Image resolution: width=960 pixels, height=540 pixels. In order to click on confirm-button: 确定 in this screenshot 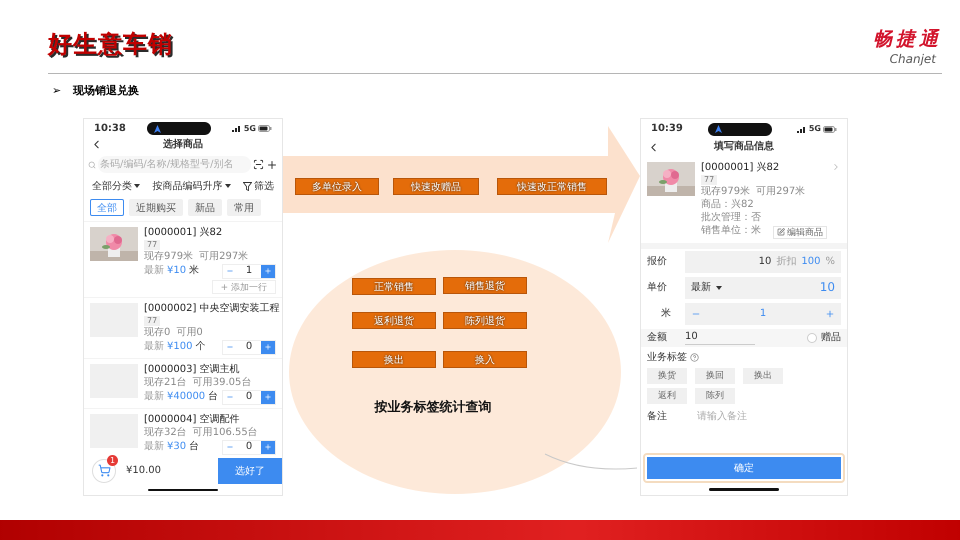, I will do `click(744, 468)`.